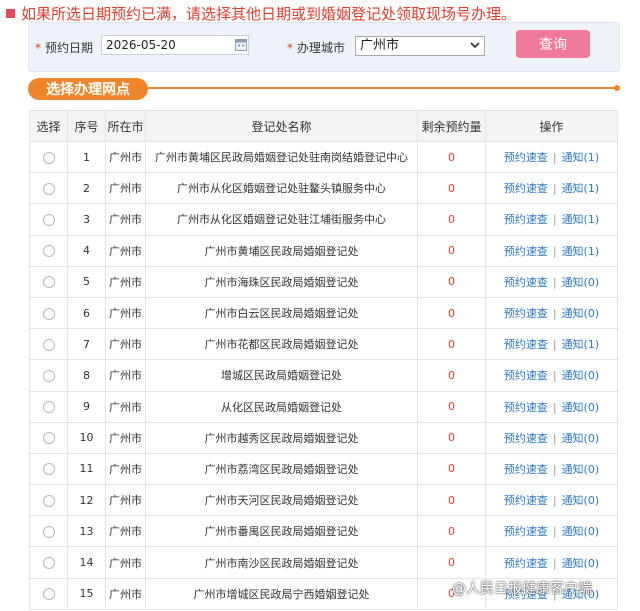 This screenshot has width=640, height=611. I want to click on row-number: 2, so click(86, 188).